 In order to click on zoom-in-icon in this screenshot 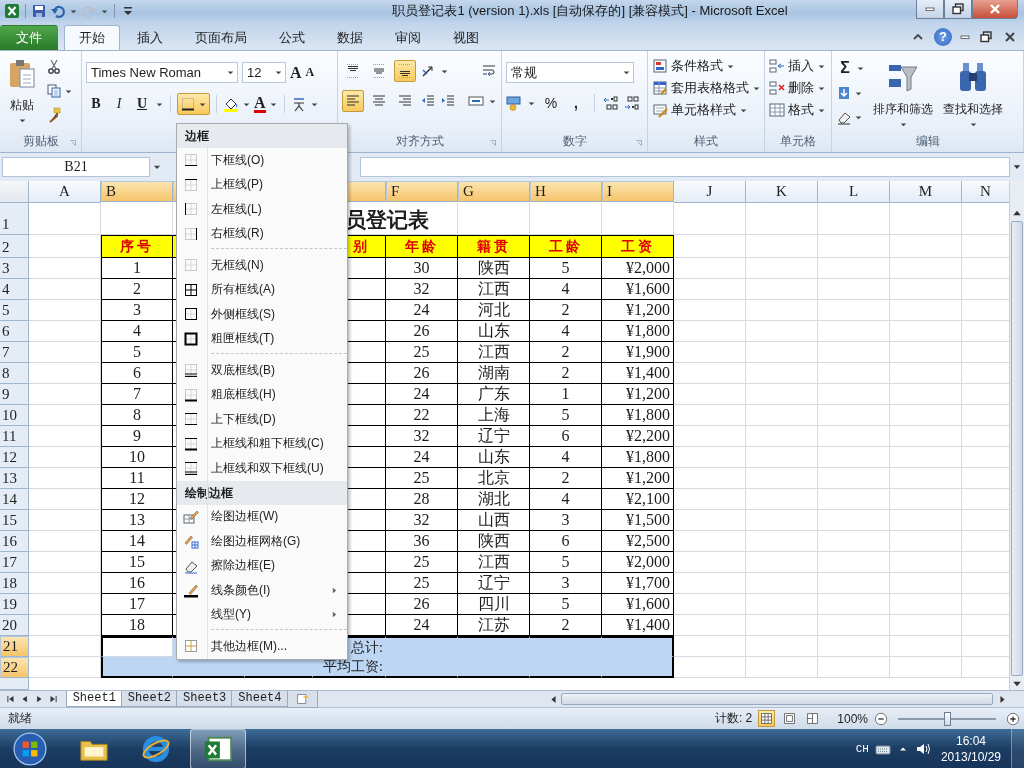, I will do `click(1013, 718)`.